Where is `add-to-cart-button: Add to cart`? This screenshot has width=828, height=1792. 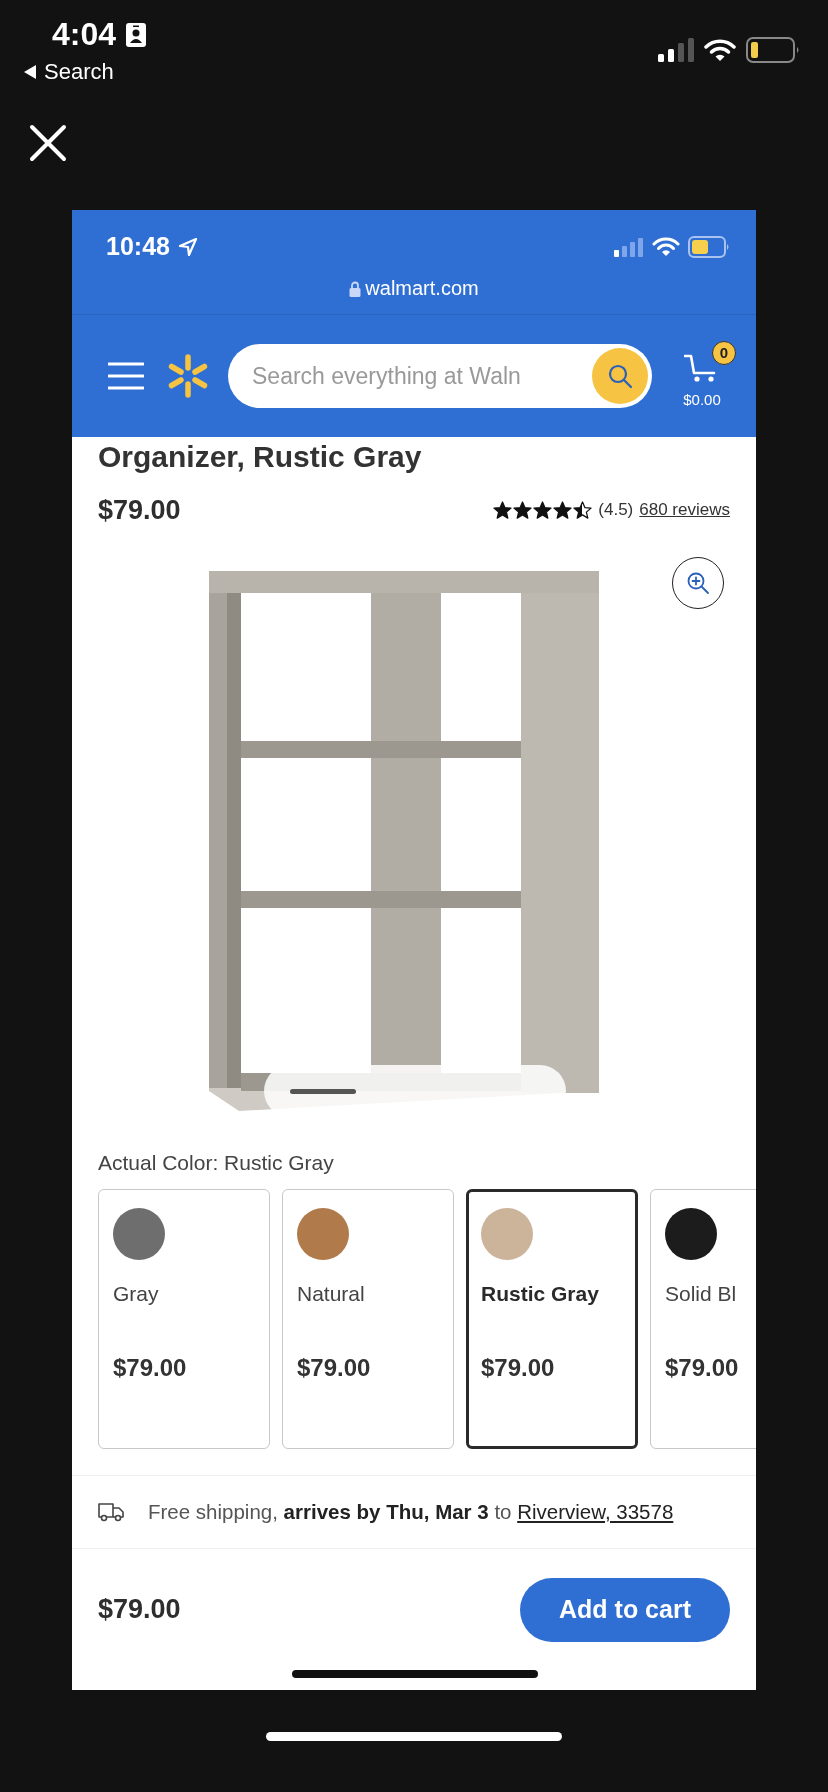
add-to-cart-button: Add to cart is located at coordinates (625, 1609).